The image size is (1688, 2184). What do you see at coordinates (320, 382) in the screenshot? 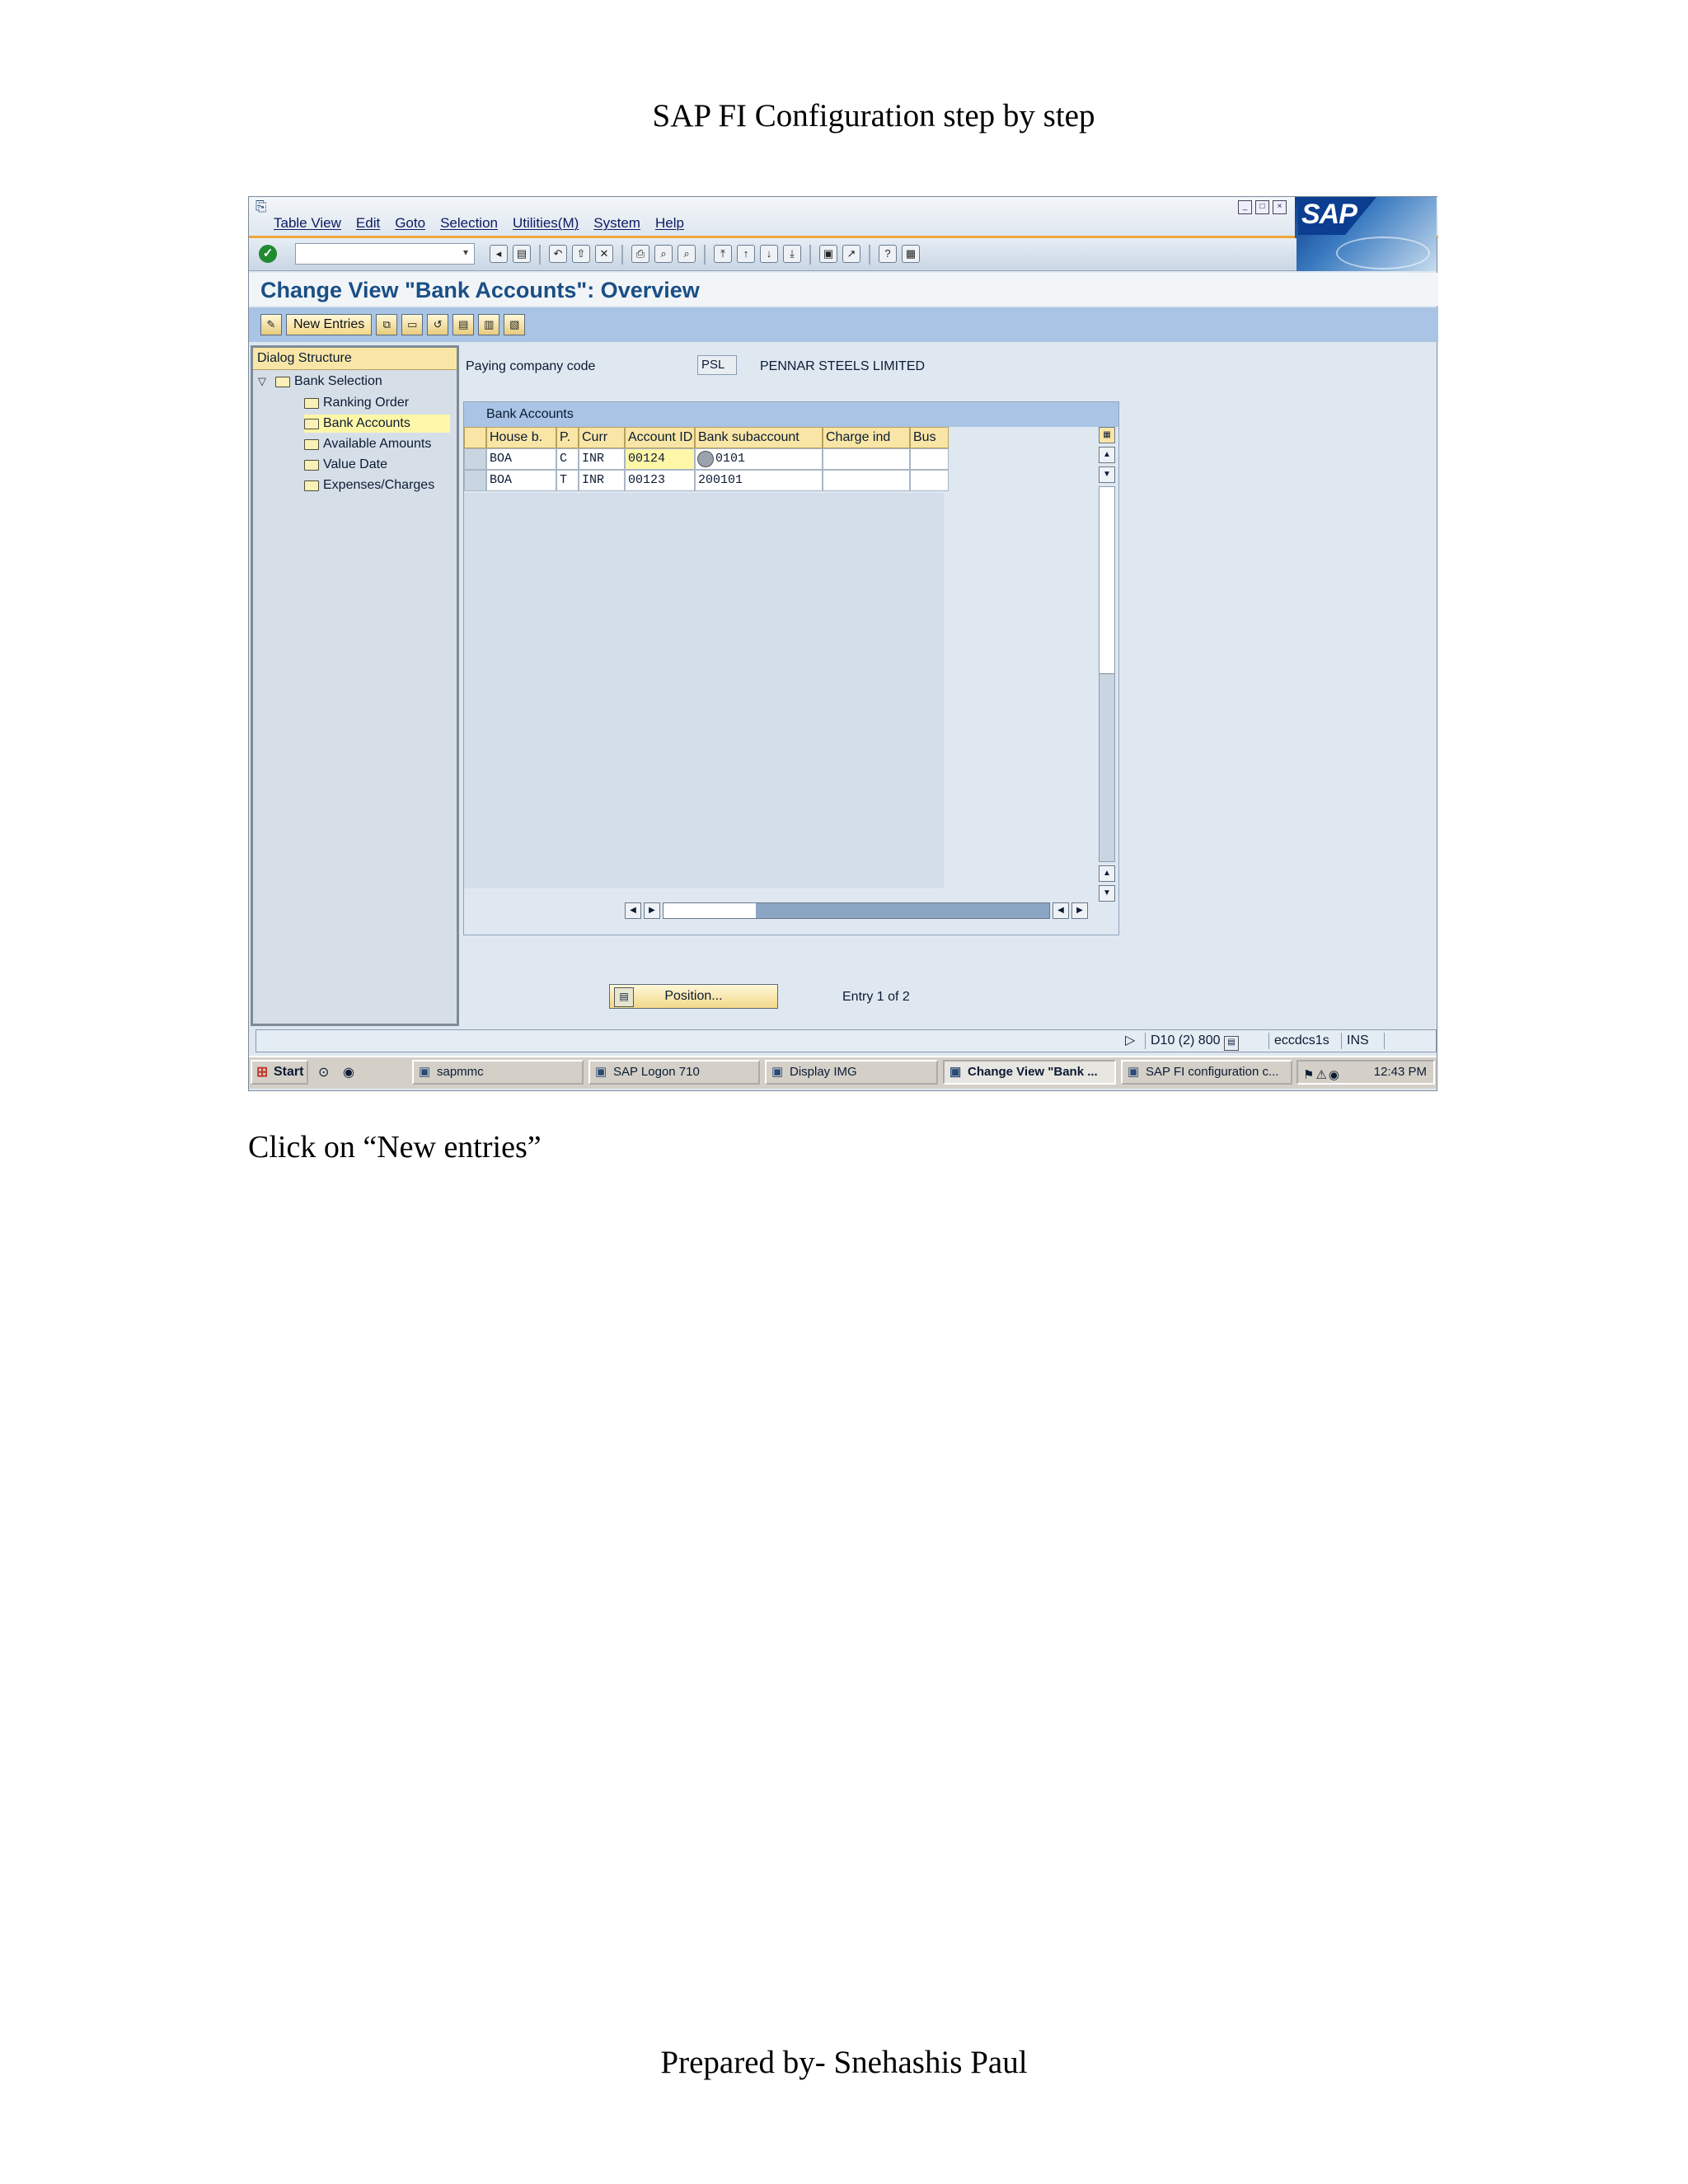
I see `tree-item-bank-selection: ▽ Bank Selection` at bounding box center [320, 382].